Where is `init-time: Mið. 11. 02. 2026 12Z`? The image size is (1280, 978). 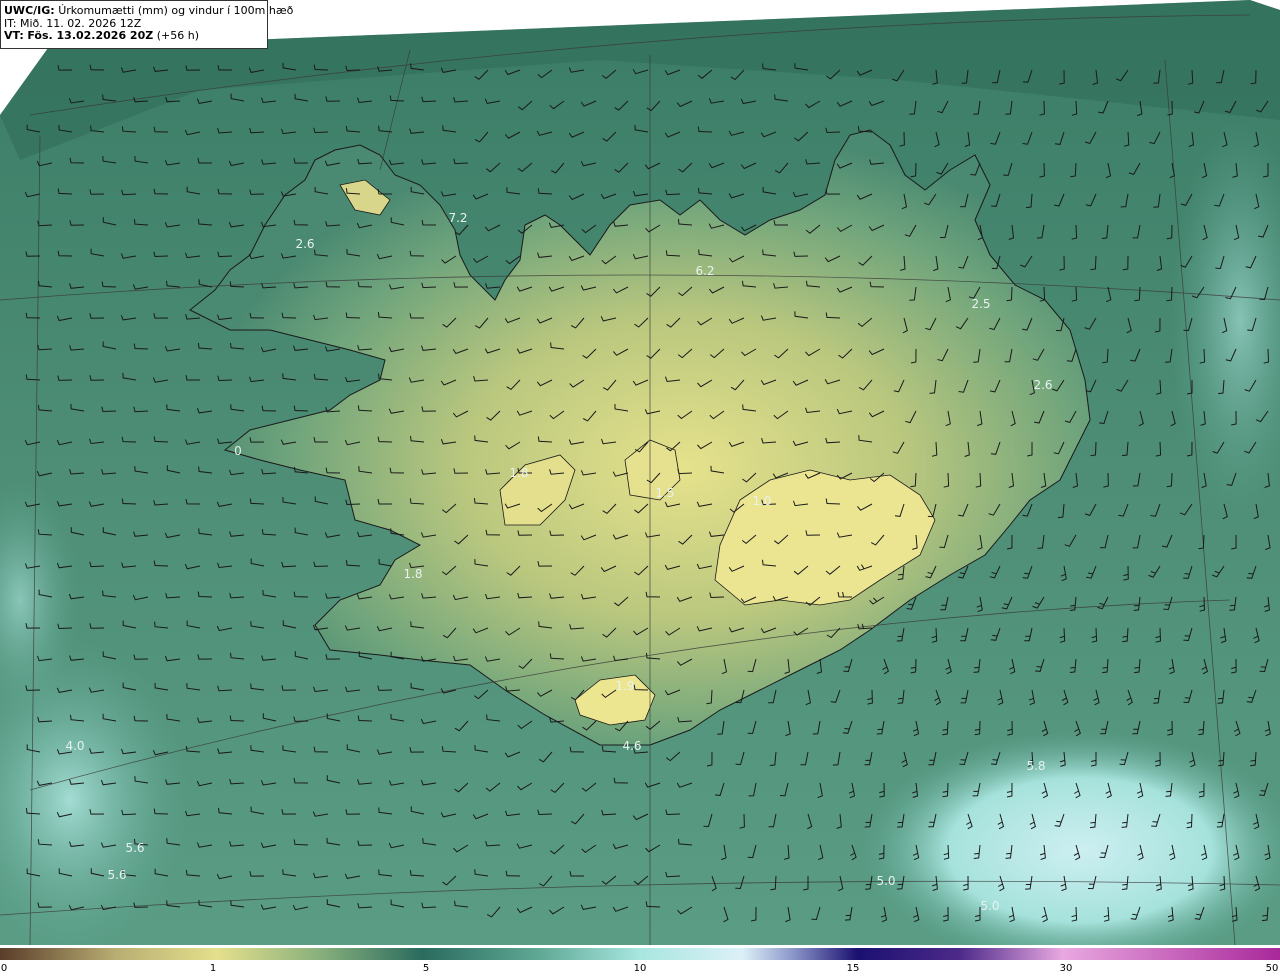
init-time: Mið. 11. 02. 2026 12Z is located at coordinates (80, 23).